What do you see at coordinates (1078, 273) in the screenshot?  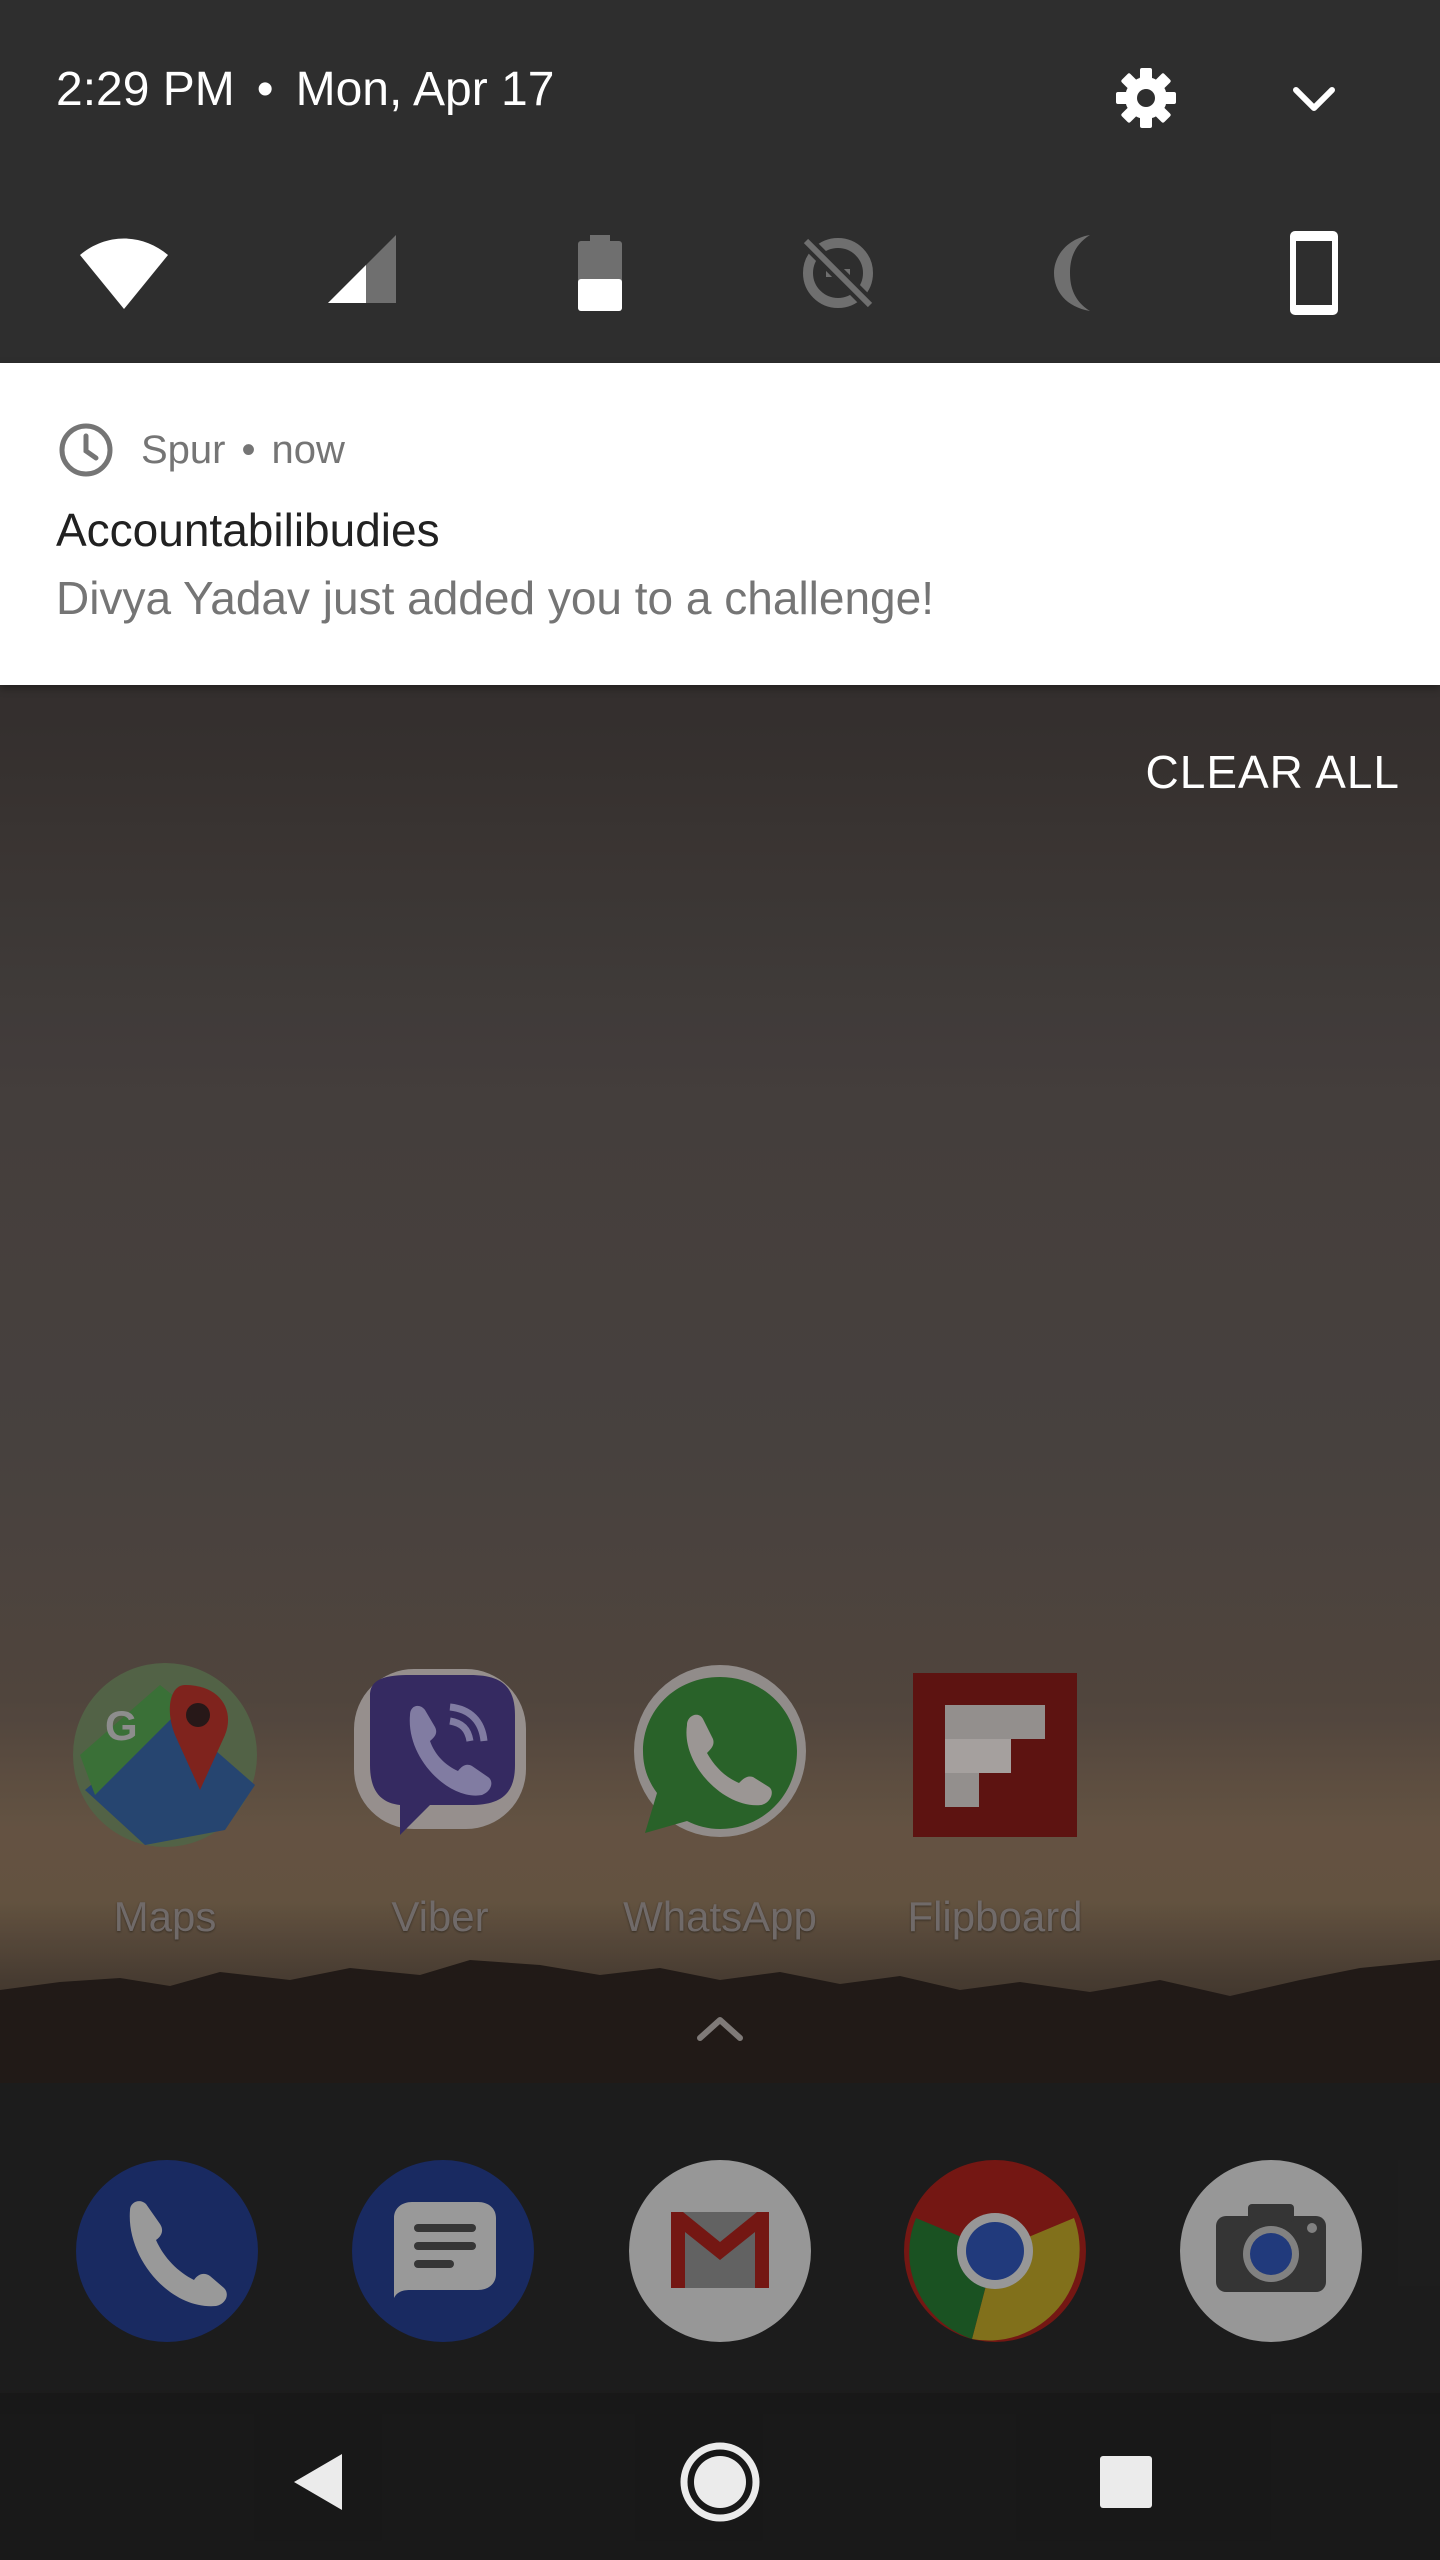 I see `do-not-disturb-icon` at bounding box center [1078, 273].